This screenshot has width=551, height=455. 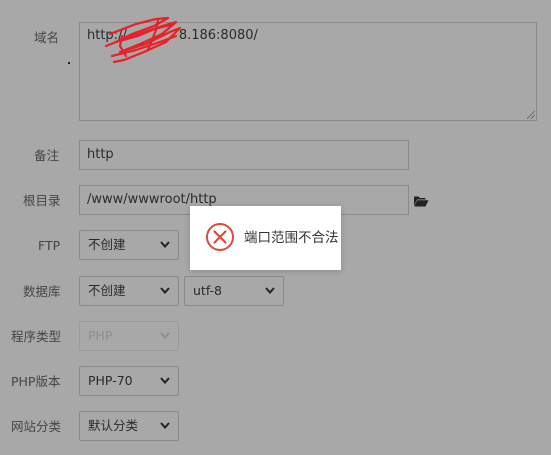 What do you see at coordinates (531, 115) in the screenshot?
I see `resize-grip` at bounding box center [531, 115].